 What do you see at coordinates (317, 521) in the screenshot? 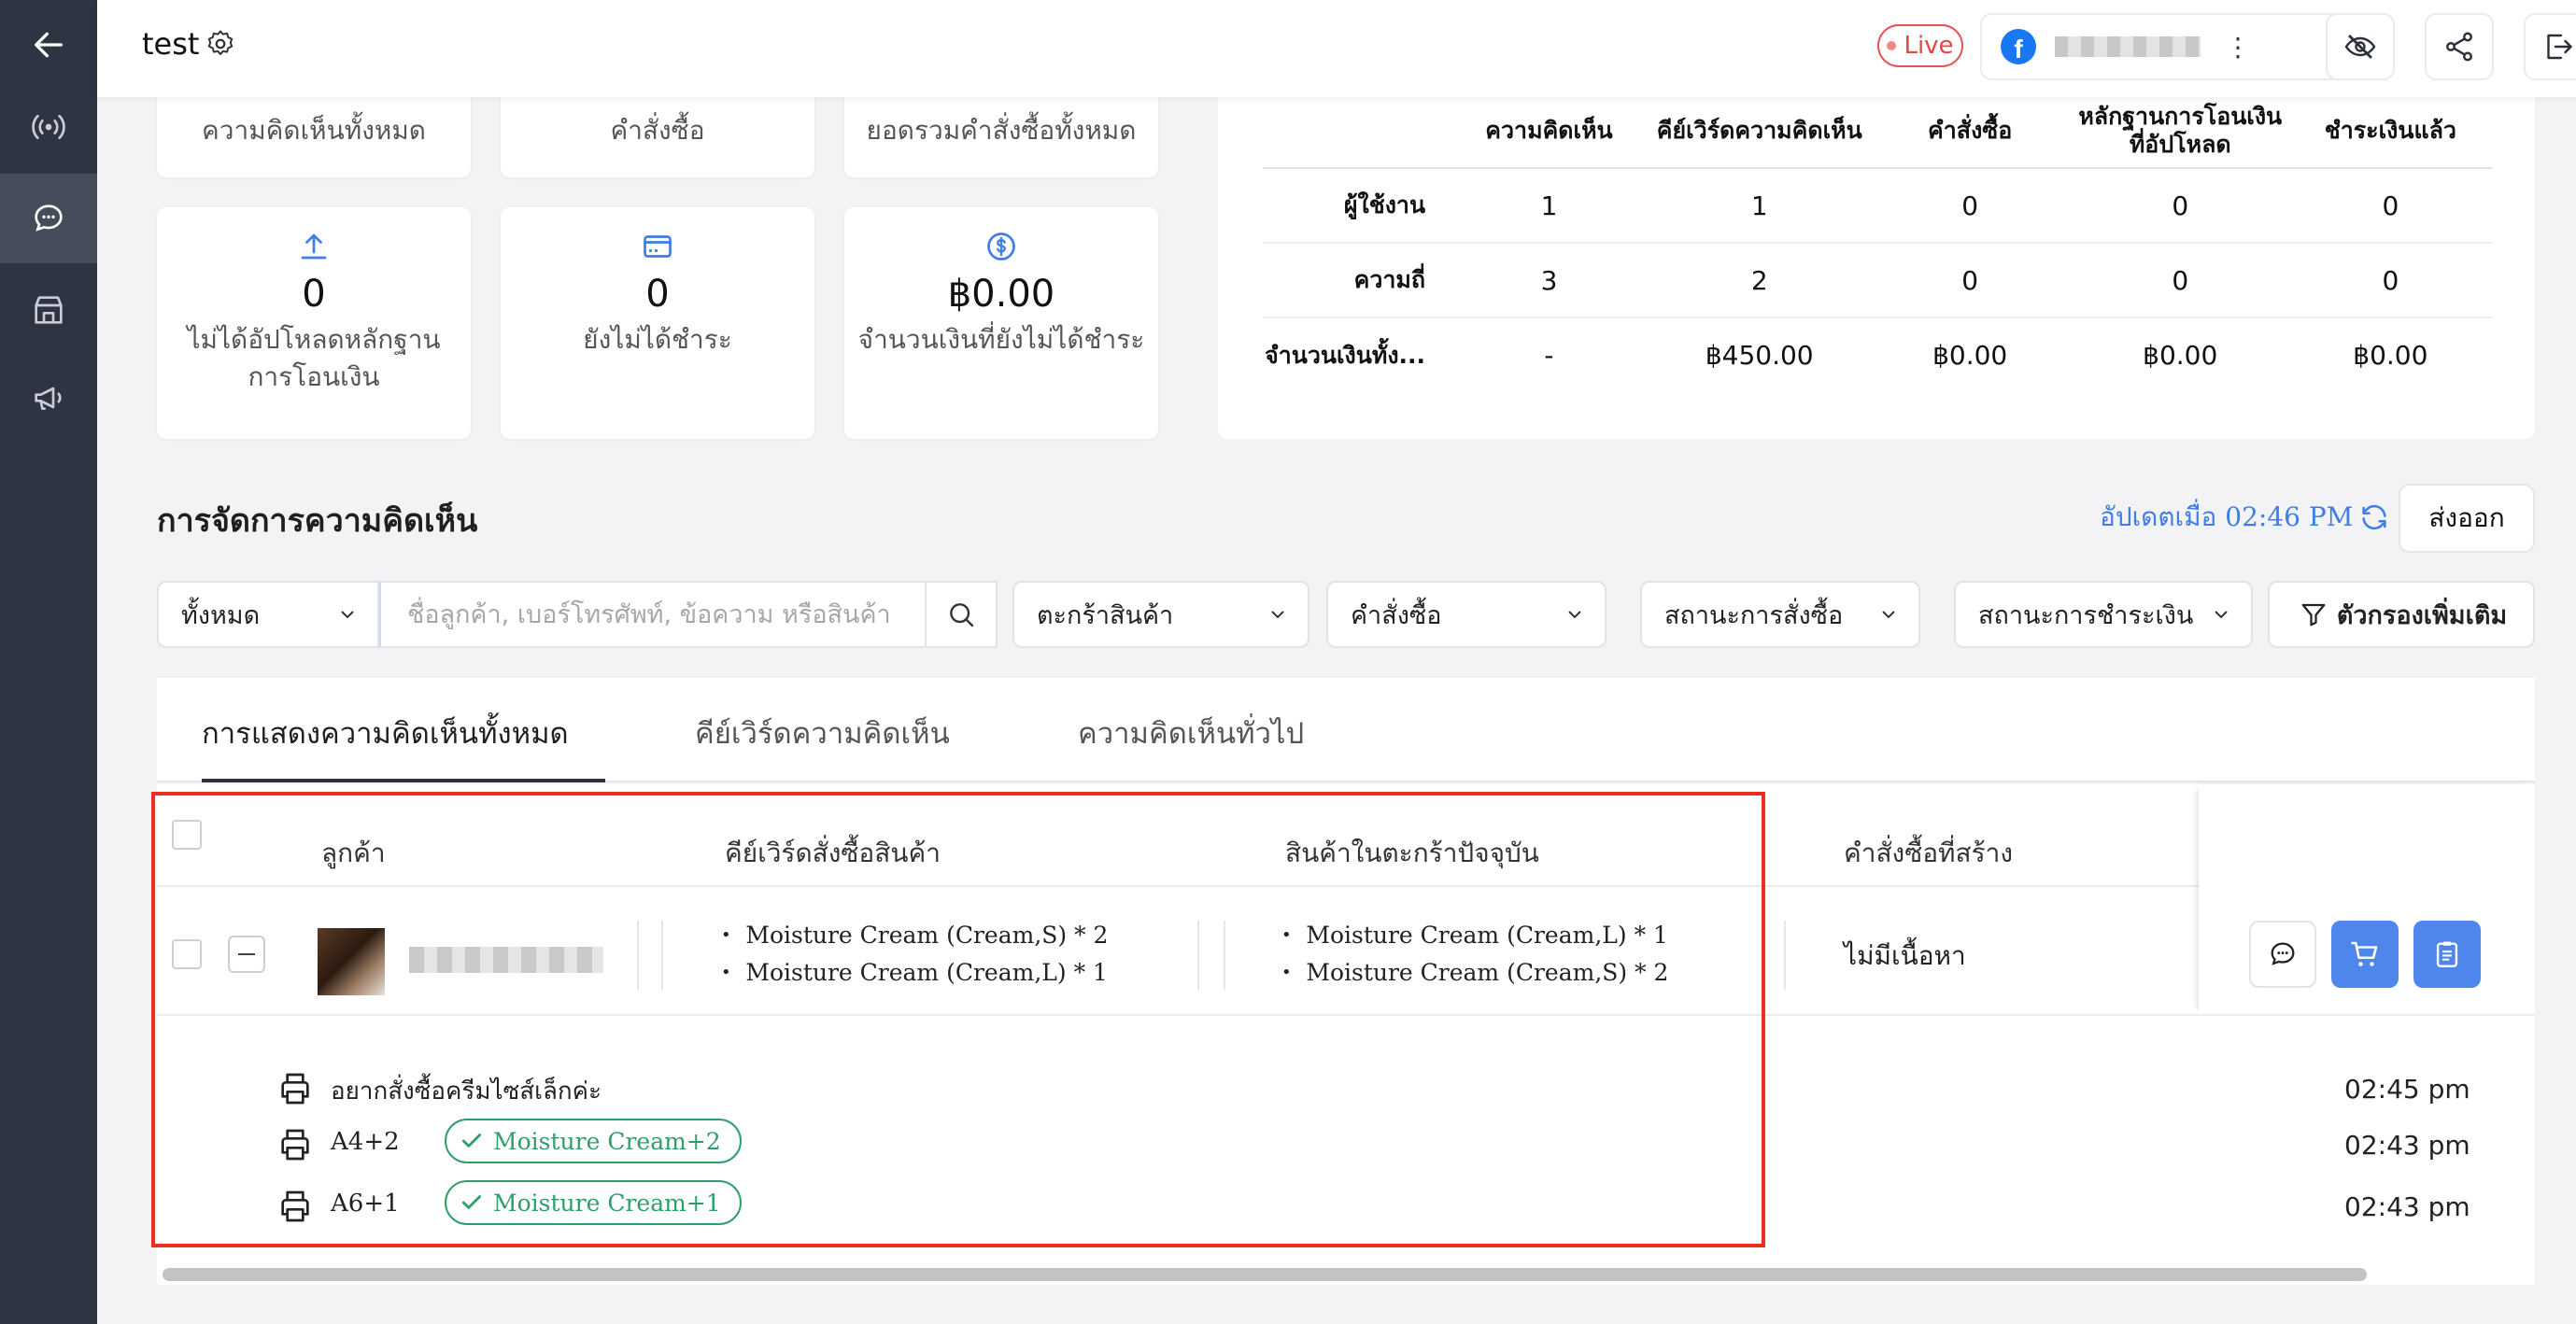
I see `section-title: การจัดการความคิดเห็น` at bounding box center [317, 521].